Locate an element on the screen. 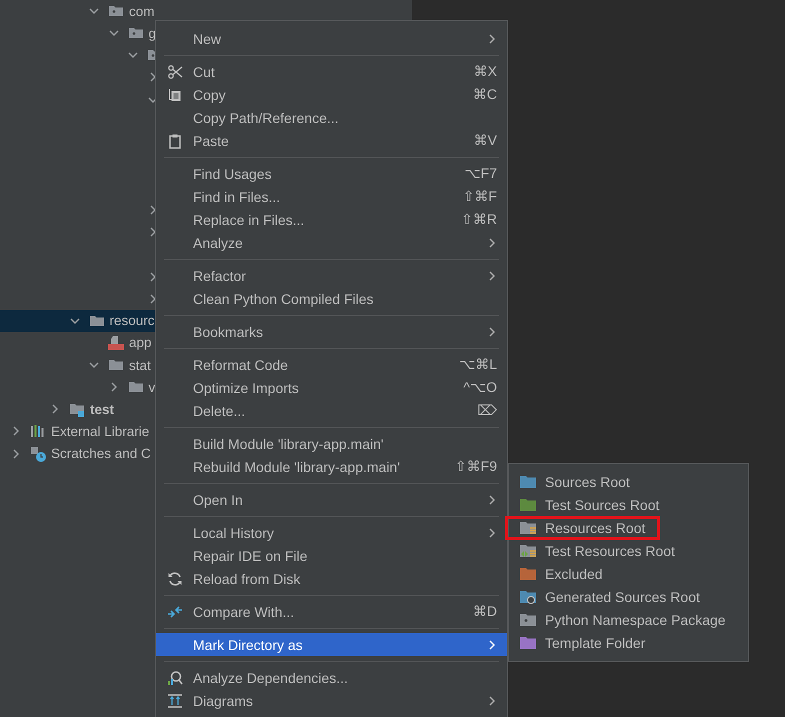  tree-label: g is located at coordinates (152, 33).